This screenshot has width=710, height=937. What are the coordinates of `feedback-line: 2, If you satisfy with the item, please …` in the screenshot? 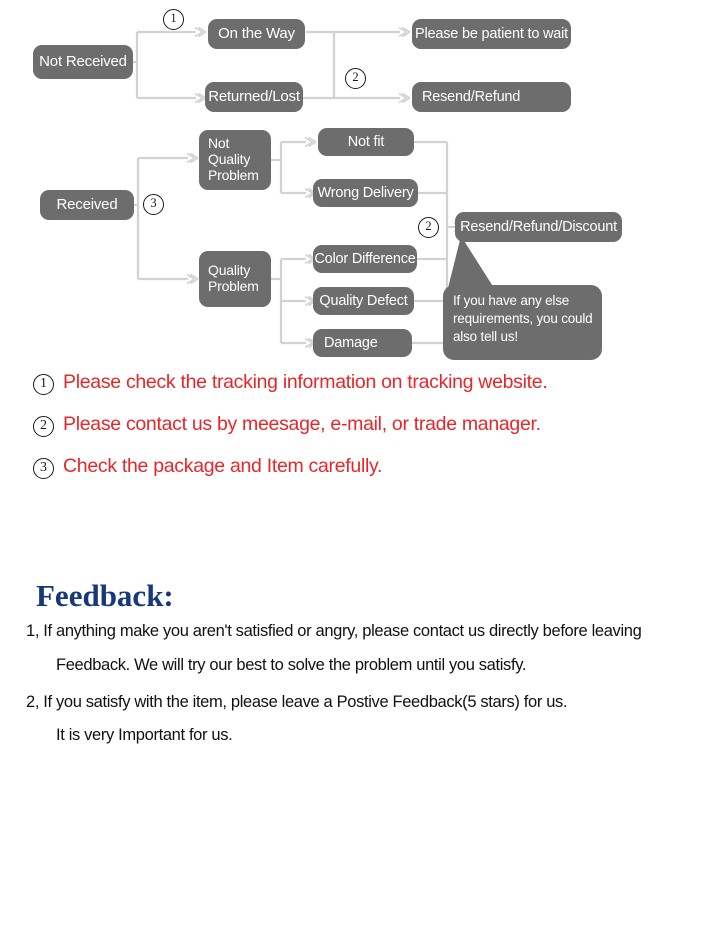 It's located at (297, 701).